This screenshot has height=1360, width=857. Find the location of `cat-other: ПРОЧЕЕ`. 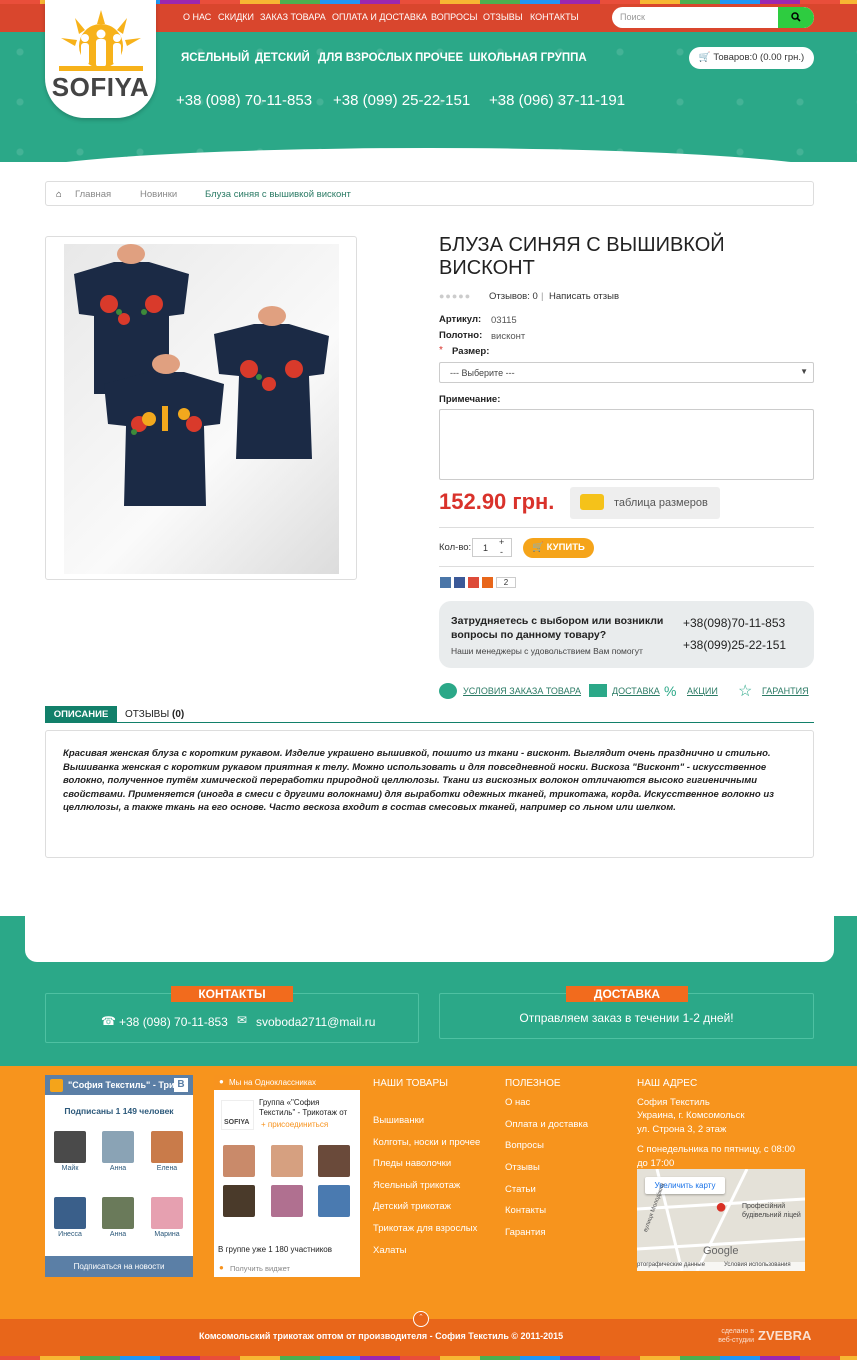

cat-other: ПРОЧЕЕ is located at coordinates (439, 58).